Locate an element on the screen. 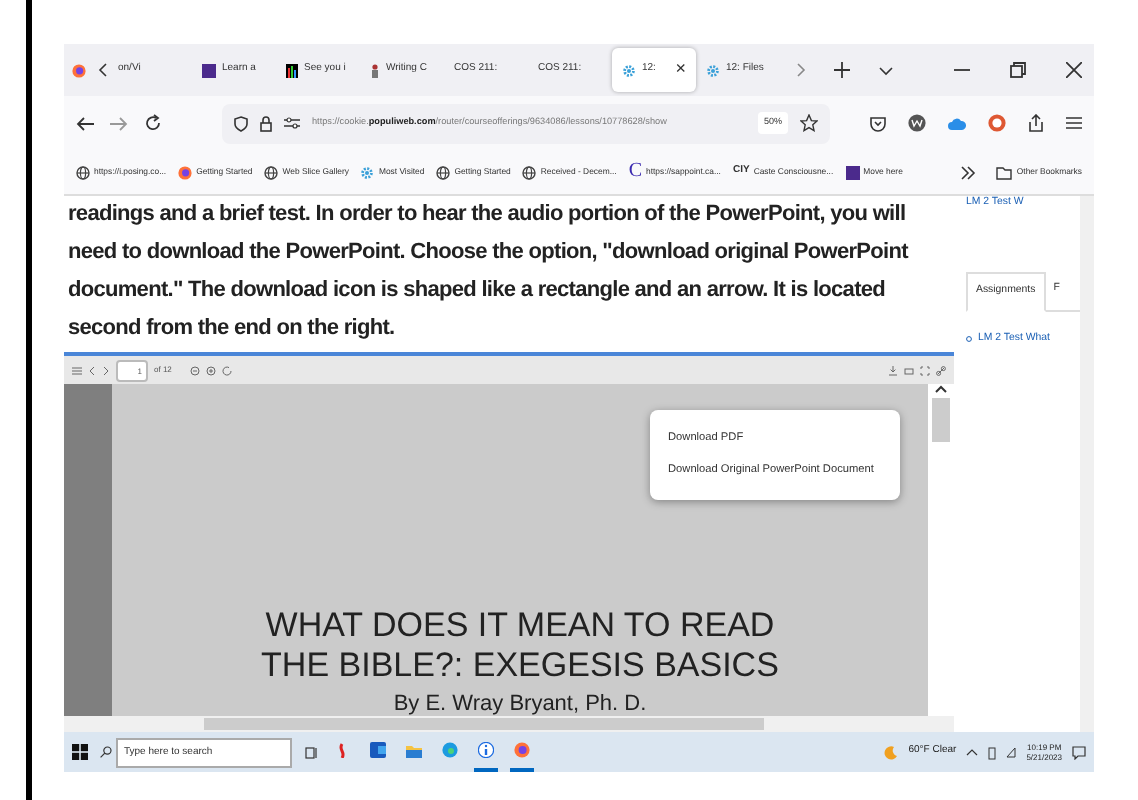 The image size is (1138, 800). sliders-icon is located at coordinates (292, 123).